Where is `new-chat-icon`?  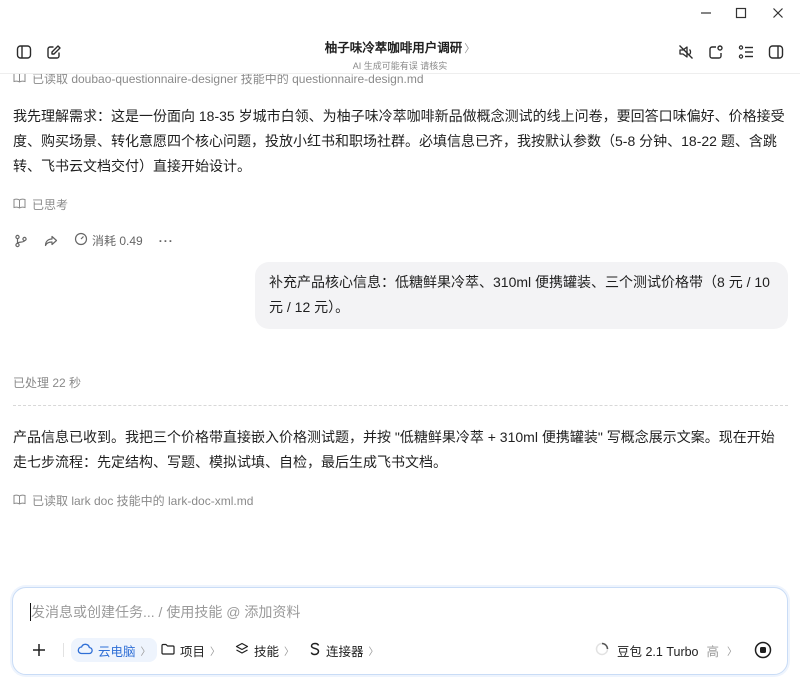 new-chat-icon is located at coordinates (54, 52).